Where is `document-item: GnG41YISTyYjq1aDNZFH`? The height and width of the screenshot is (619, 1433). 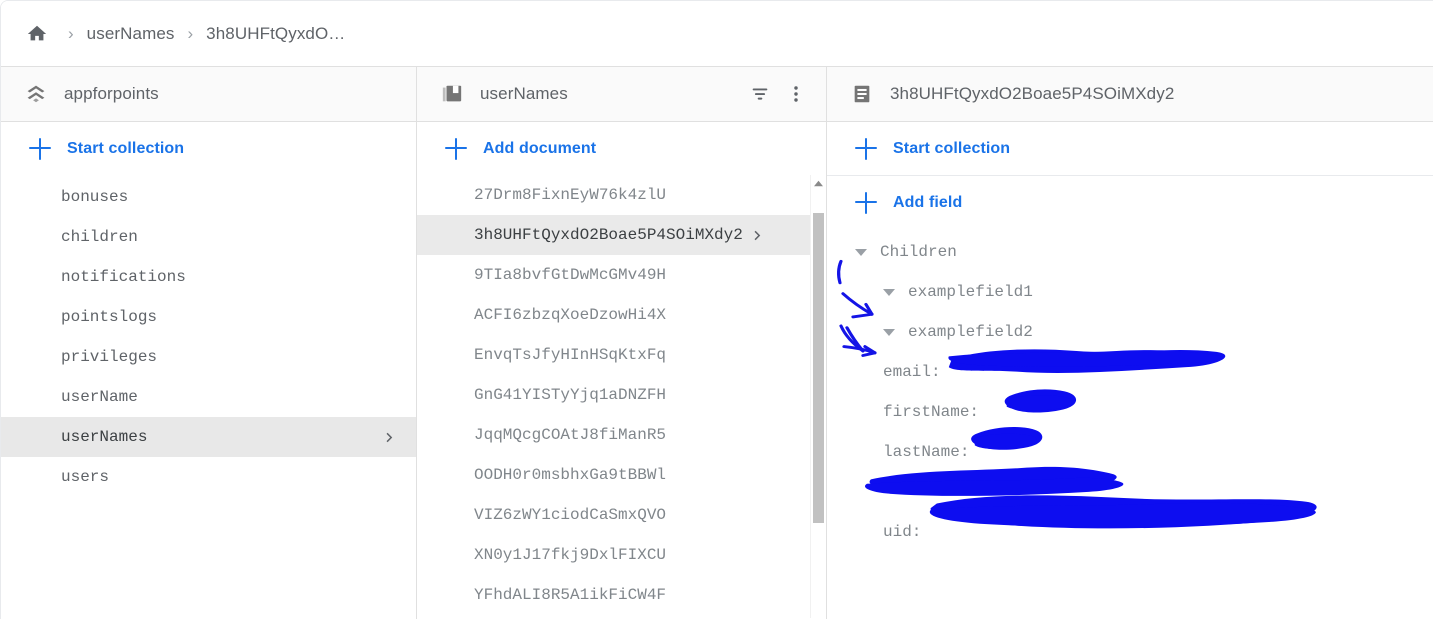 document-item: GnG41YISTyYjq1aDNZFH is located at coordinates (621, 395).